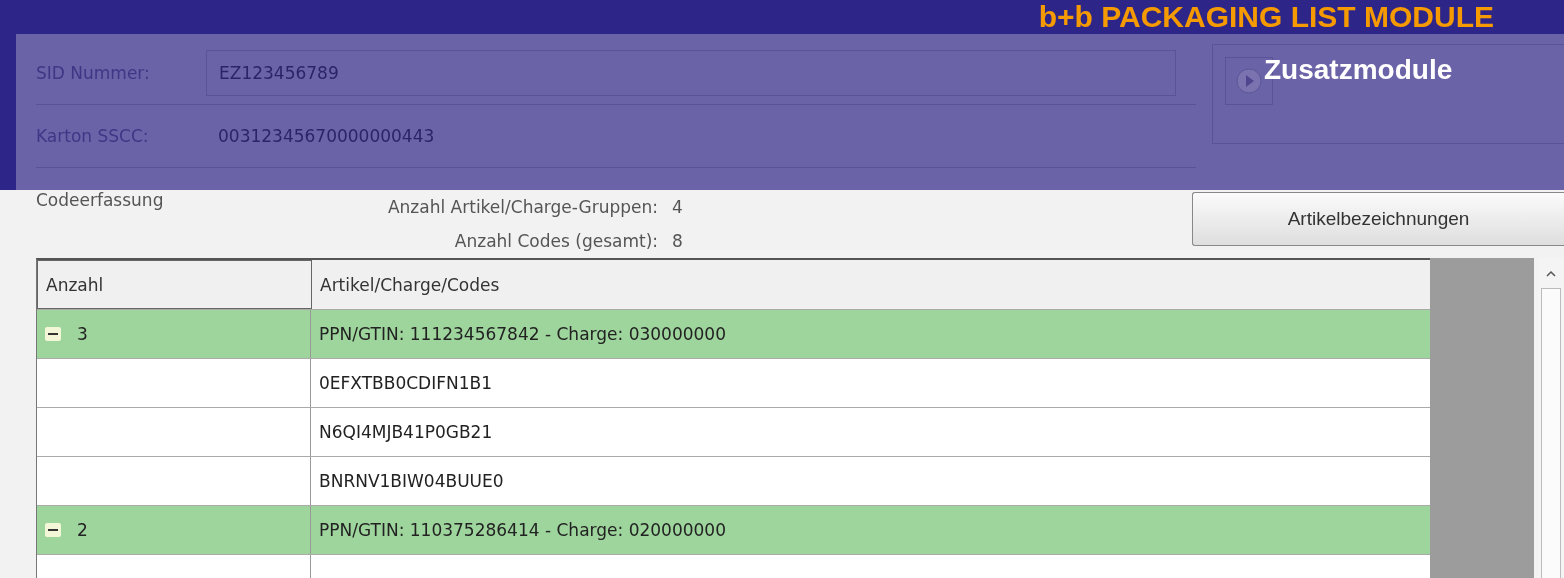 Image resolution: width=1564 pixels, height=578 pixels. What do you see at coordinates (411, 481) in the screenshot?
I see `code-cell: BNRNV1BIW04BUUE0` at bounding box center [411, 481].